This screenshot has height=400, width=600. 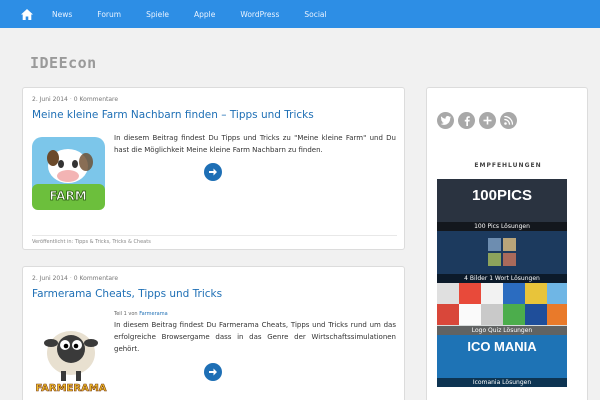 I want to click on twitter-icon, so click(x=445, y=120).